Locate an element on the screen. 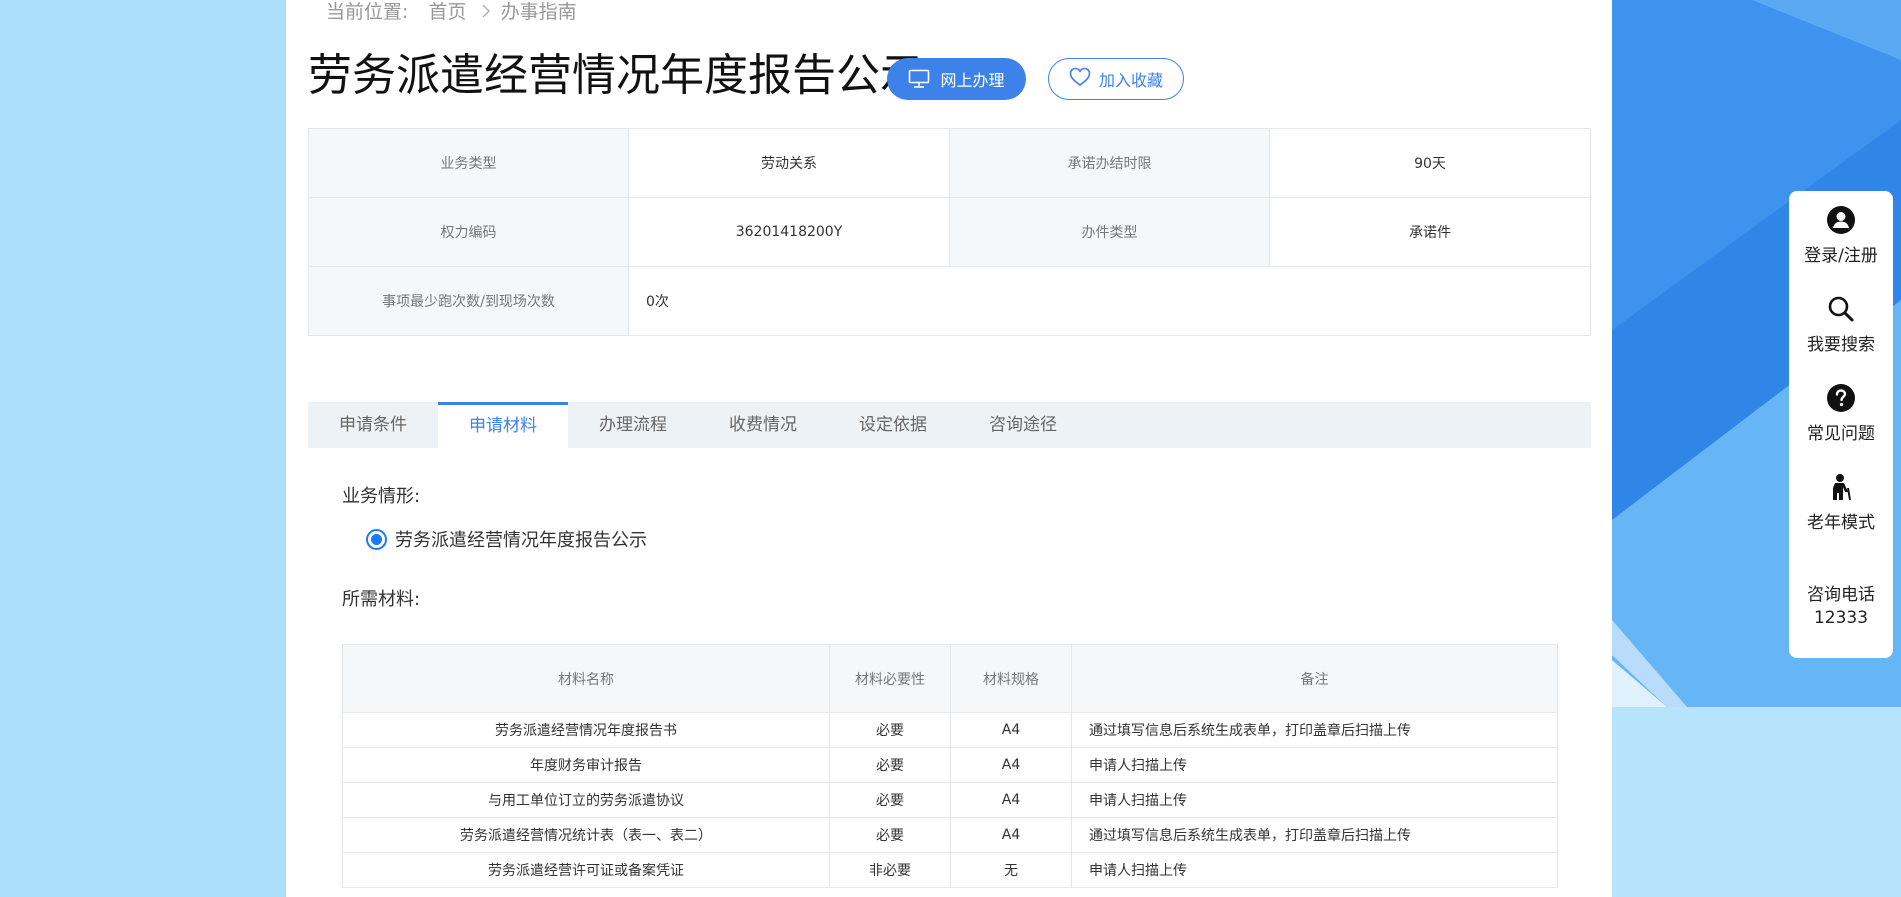  phone-label: 咨询电话 is located at coordinates (1841, 595).